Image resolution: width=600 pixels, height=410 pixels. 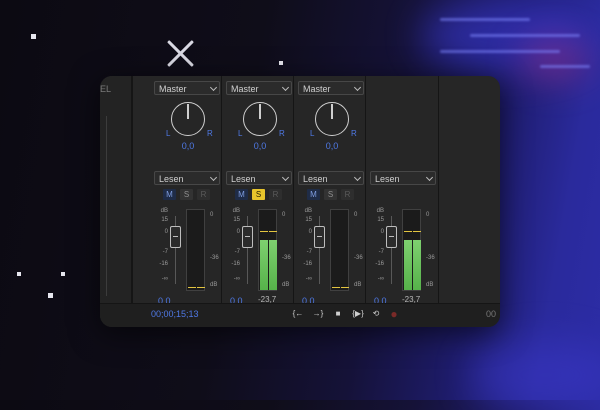 What do you see at coordinates (555, 60) in the screenshot?
I see `background-glow` at bounding box center [555, 60].